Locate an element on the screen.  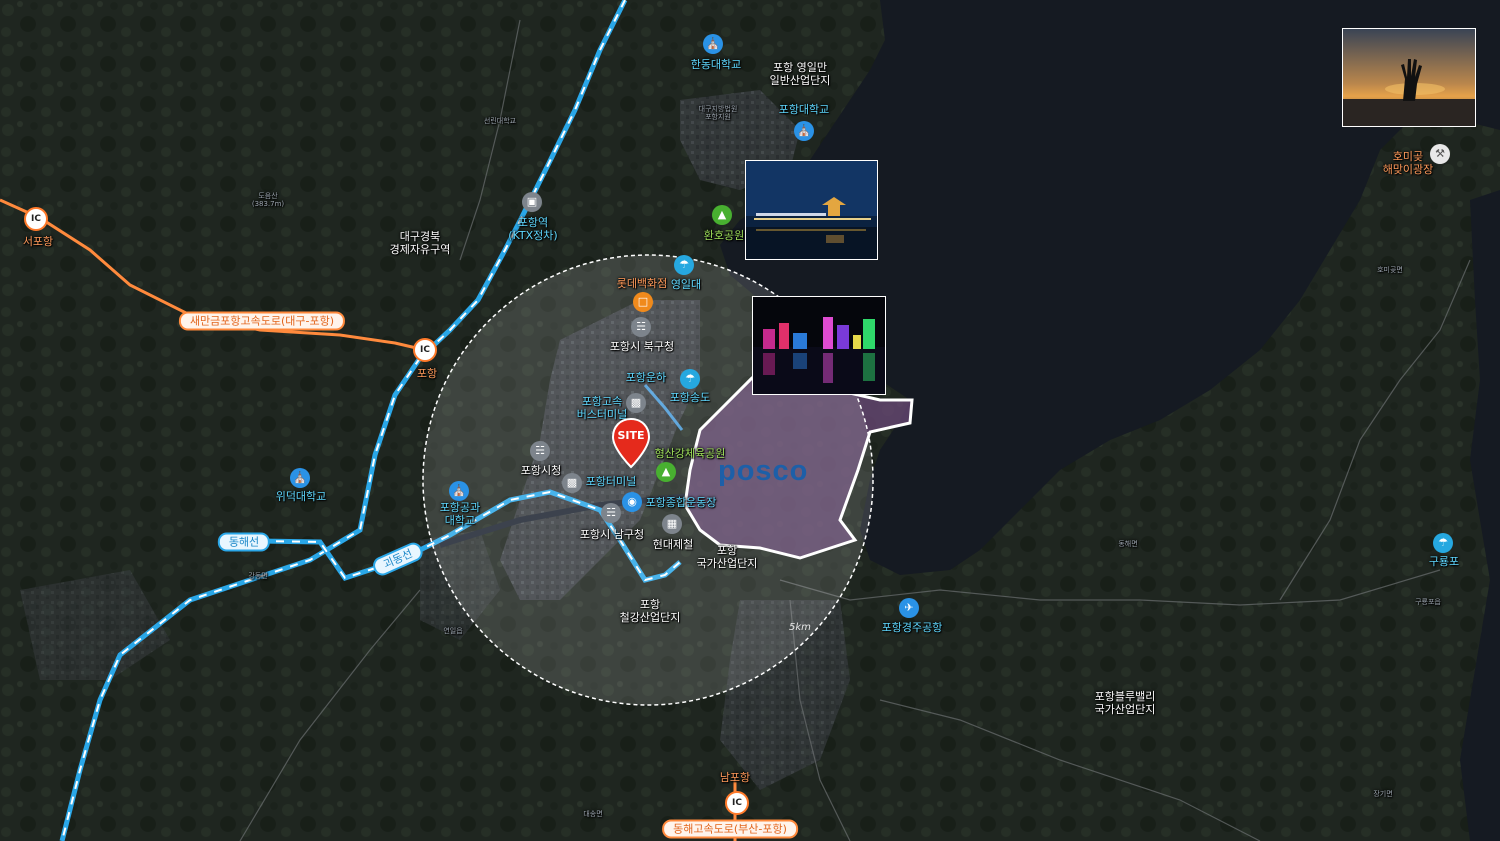
national-industrial-complex-label: 포항 국가산업단지 is located at coordinates (727, 557).